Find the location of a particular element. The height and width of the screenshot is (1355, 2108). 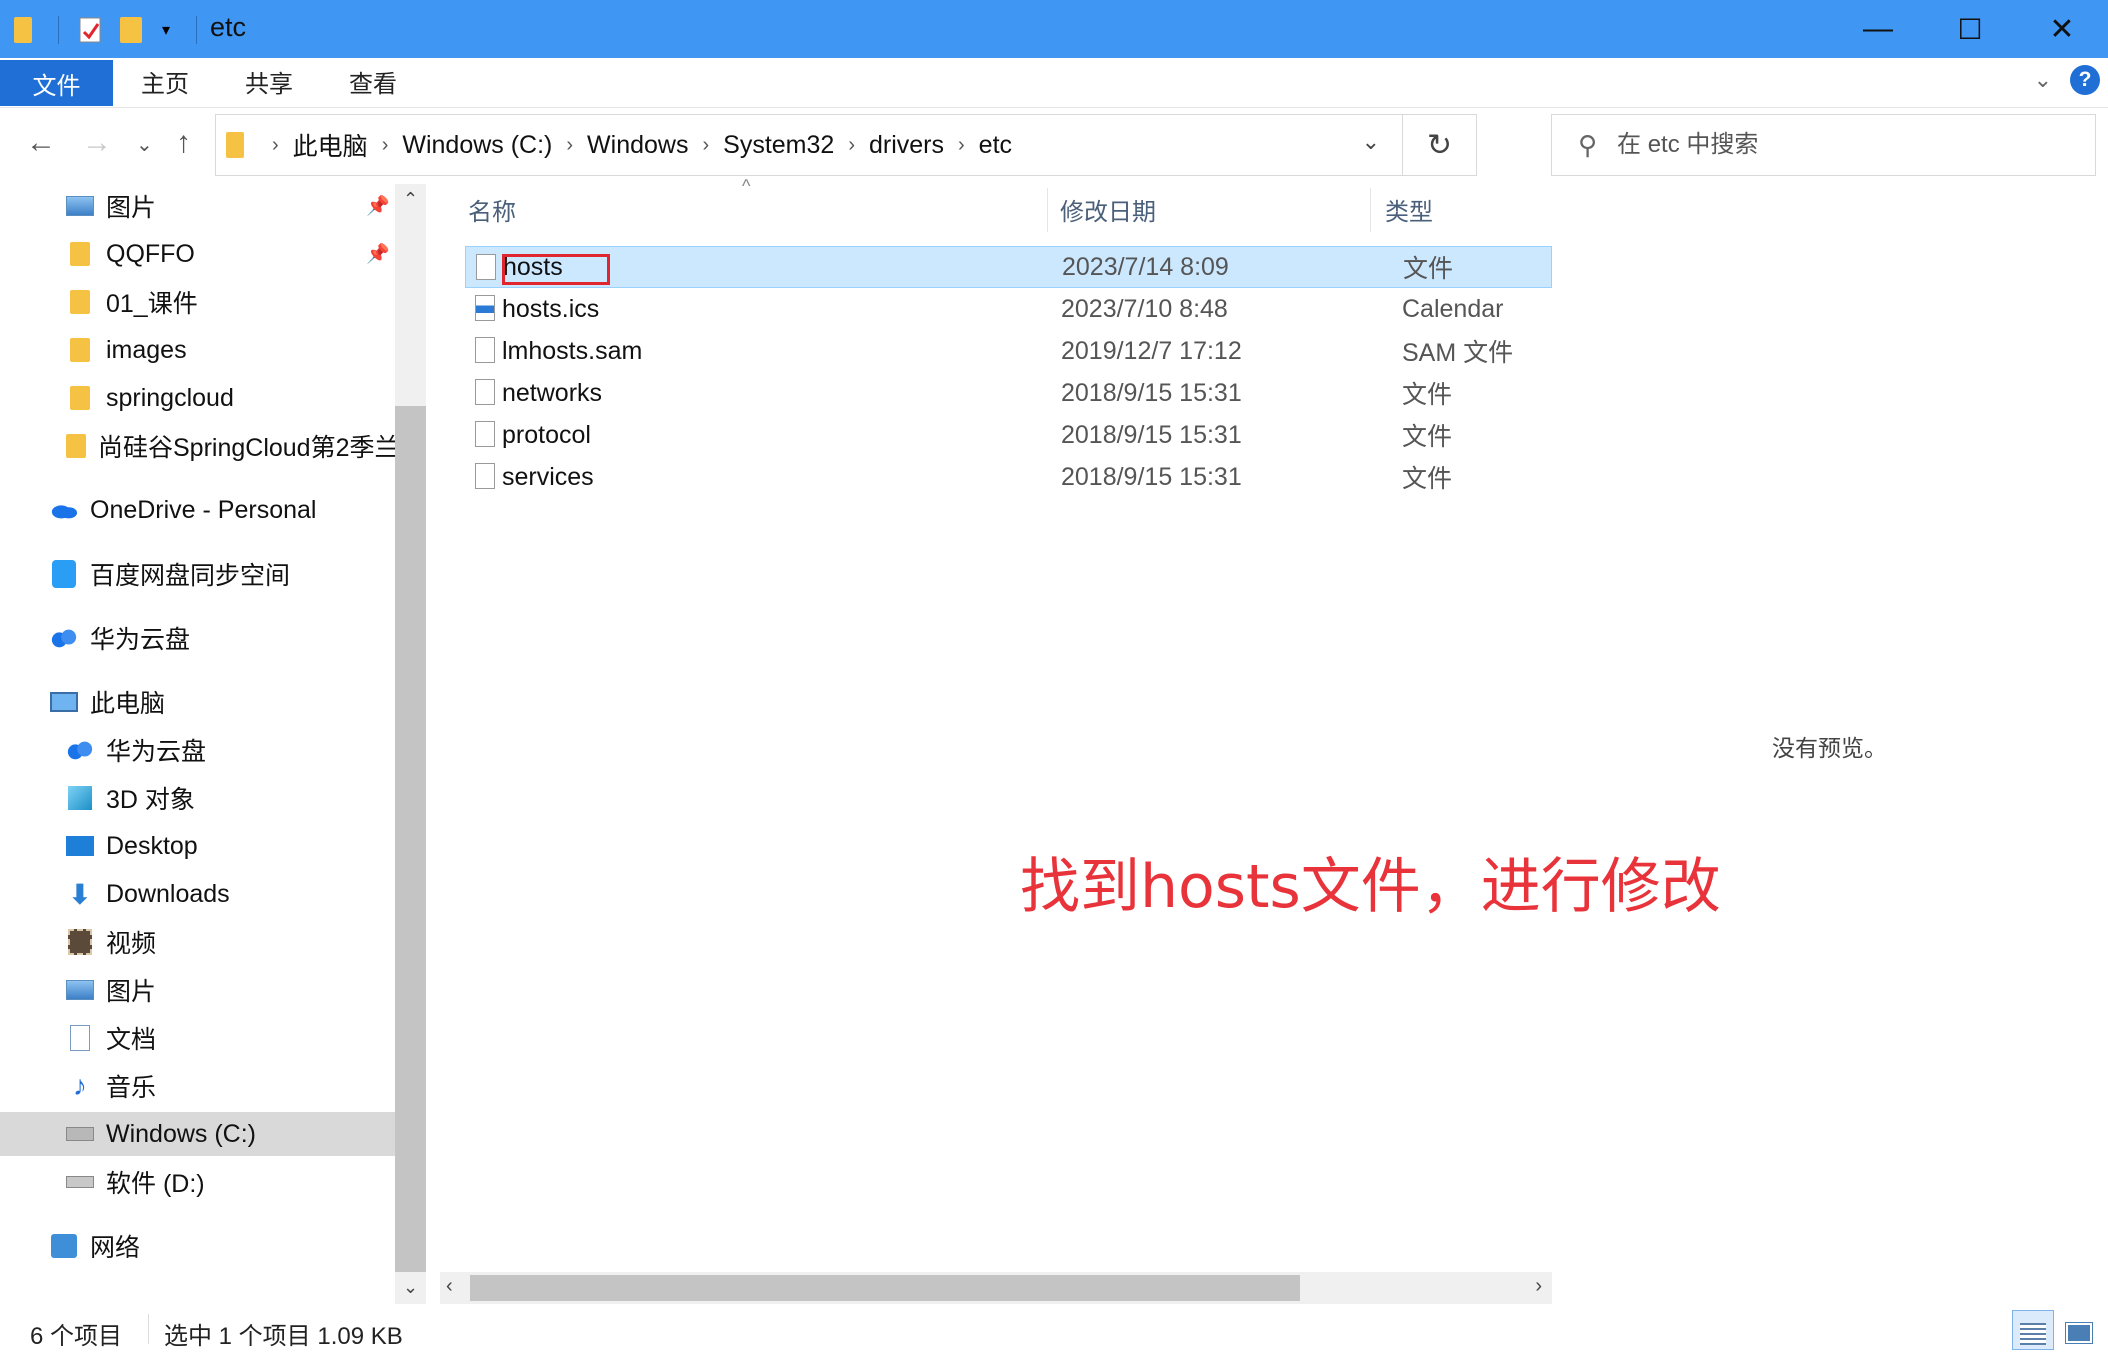

sidebar-item-images: images is located at coordinates (197, 350).